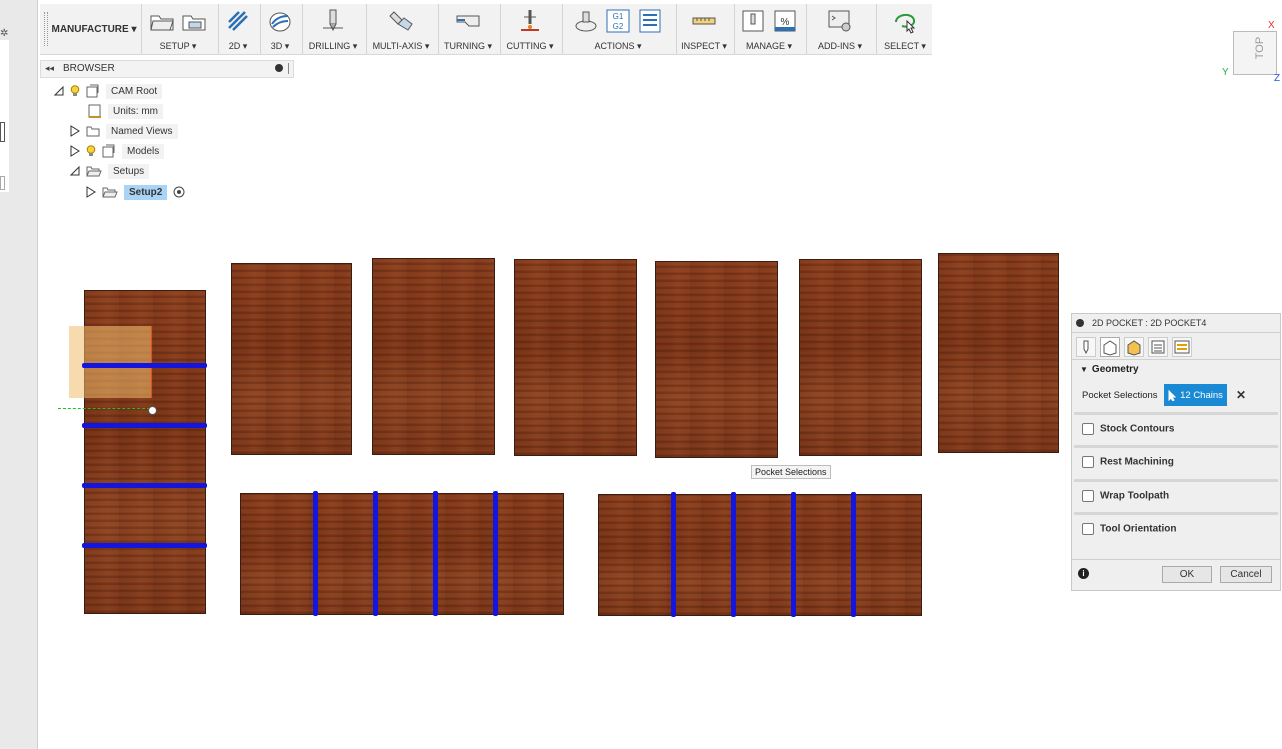 The width and height of the screenshot is (1282, 749). What do you see at coordinates (1128, 429) in the screenshot?
I see `stock-contours-option: Stock Contours` at bounding box center [1128, 429].